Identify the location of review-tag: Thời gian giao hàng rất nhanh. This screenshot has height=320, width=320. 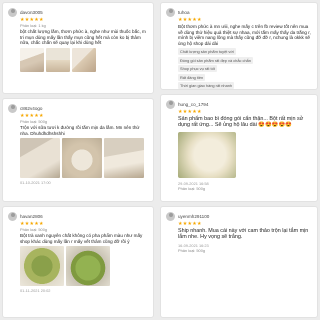
(206, 85).